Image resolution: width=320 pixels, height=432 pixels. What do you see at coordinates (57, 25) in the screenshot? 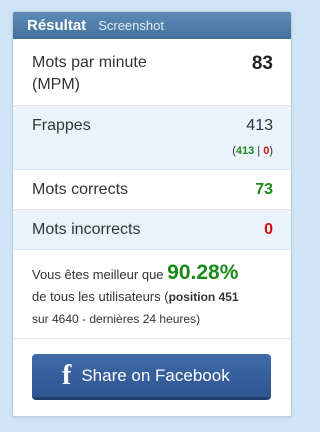
I see `result-title: Résultat` at bounding box center [57, 25].